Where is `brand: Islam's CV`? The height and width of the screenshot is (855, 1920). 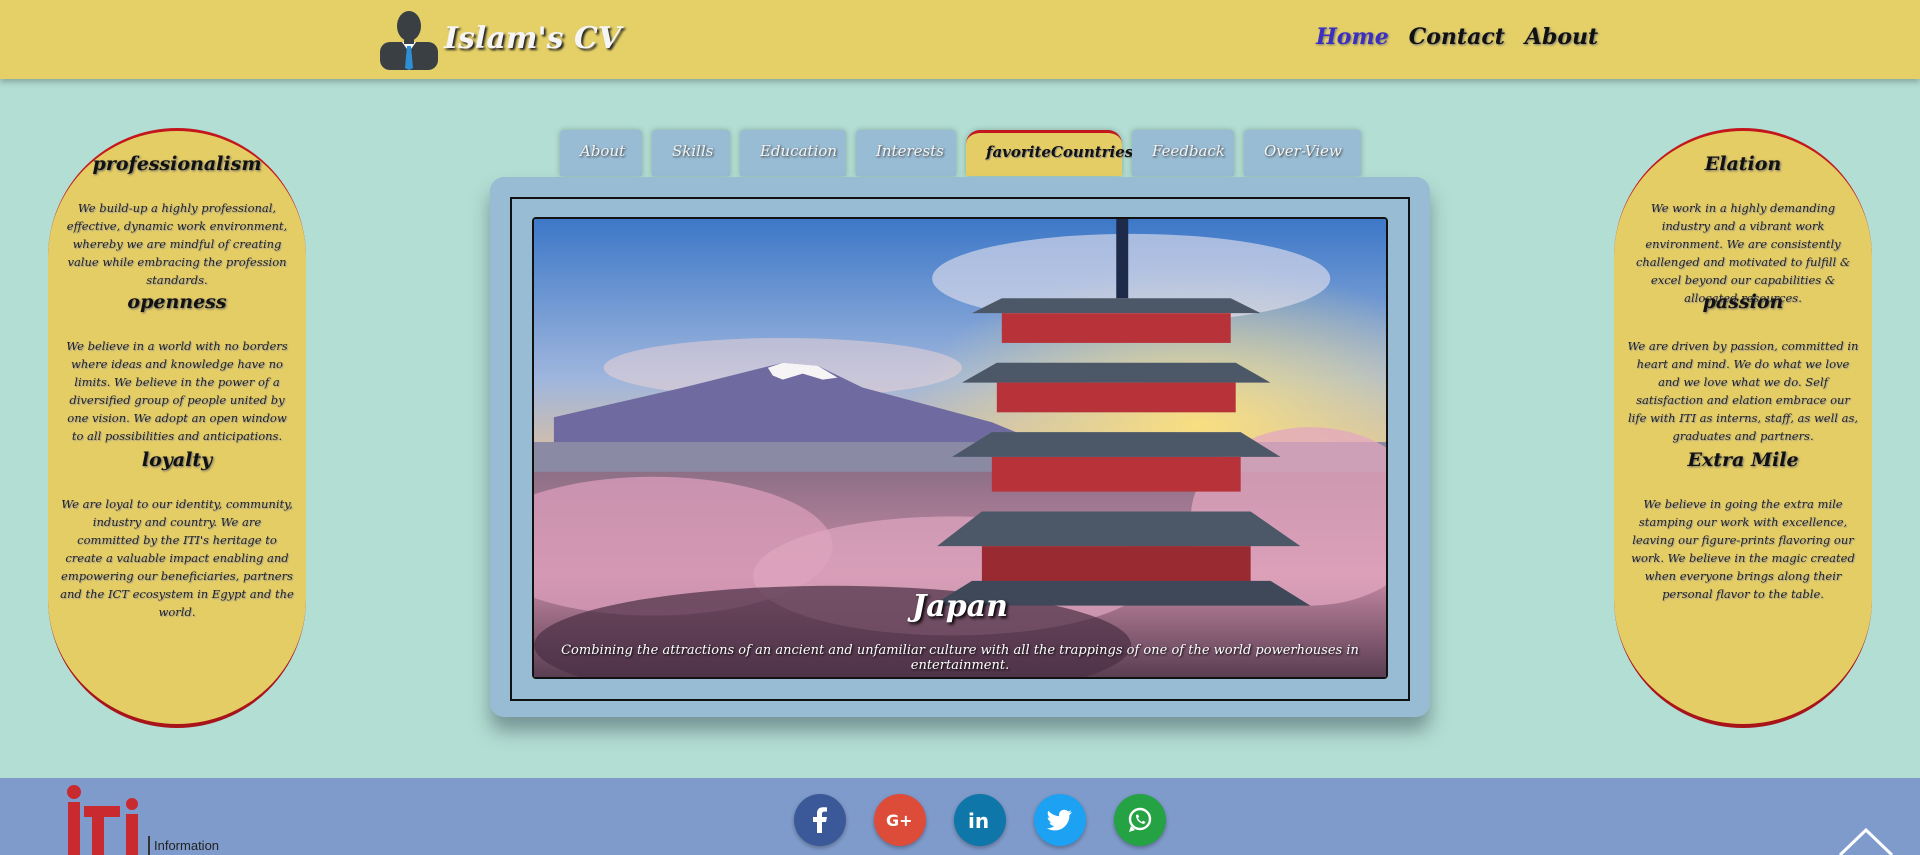
brand: Islam's CV is located at coordinates (500, 38).